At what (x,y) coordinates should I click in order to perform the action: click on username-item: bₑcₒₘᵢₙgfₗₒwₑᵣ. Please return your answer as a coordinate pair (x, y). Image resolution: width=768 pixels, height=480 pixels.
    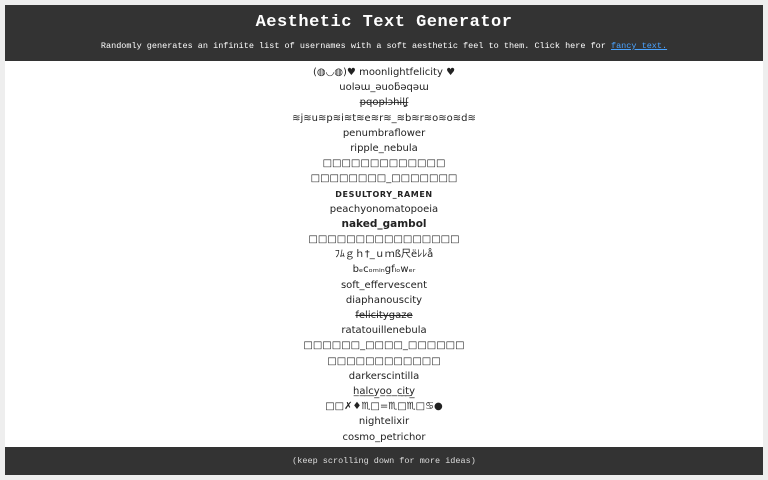
    Looking at the image, I should click on (384, 269).